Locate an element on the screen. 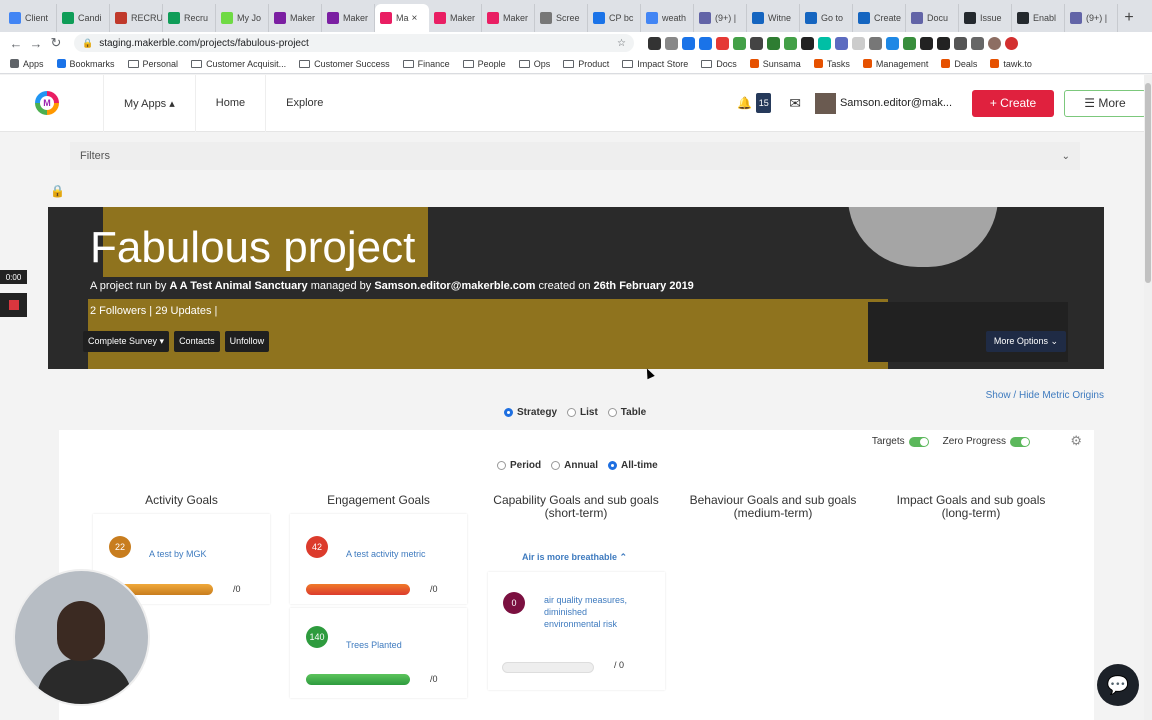 This screenshot has height=720, width=1152. bookmark-item: Bookmarks is located at coordinates (85, 64).